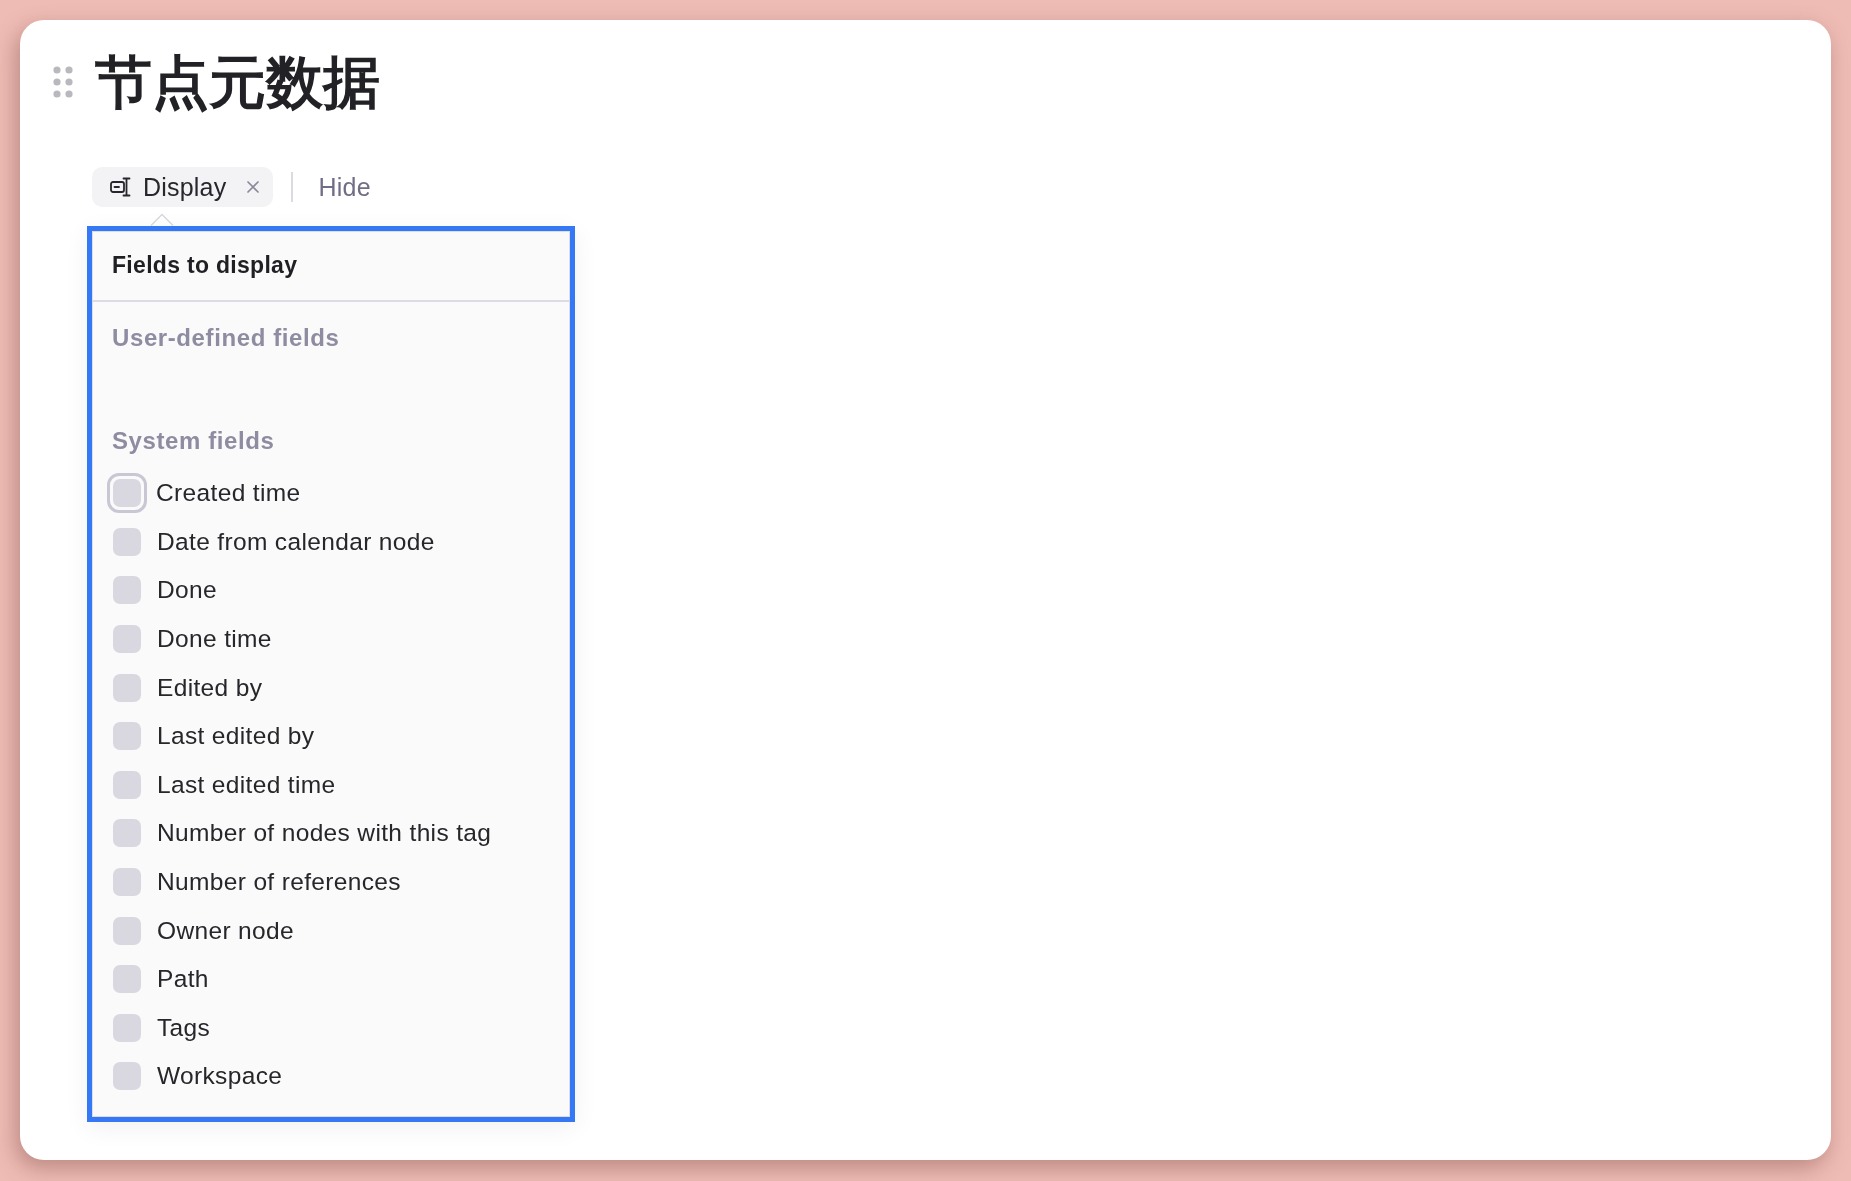 This screenshot has height=1181, width=1851. What do you see at coordinates (344, 187) in the screenshot?
I see `hide-button: Hide` at bounding box center [344, 187].